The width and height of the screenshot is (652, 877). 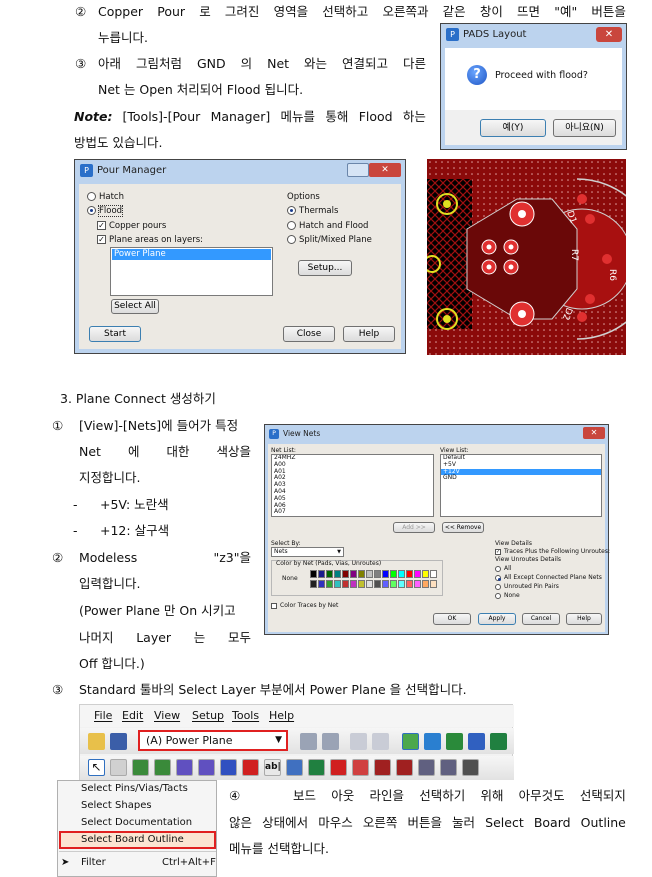 I want to click on select-list-icon, so click(x=470, y=767).